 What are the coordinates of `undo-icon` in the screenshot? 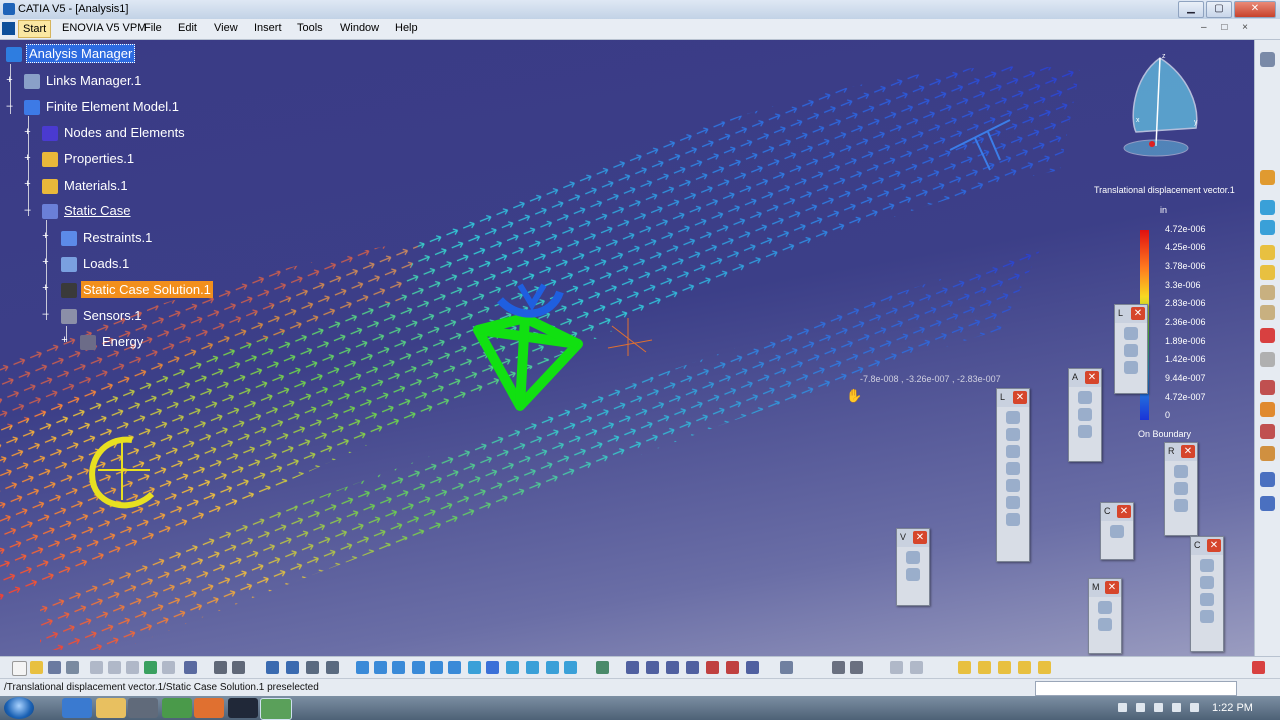 It's located at (150, 667).